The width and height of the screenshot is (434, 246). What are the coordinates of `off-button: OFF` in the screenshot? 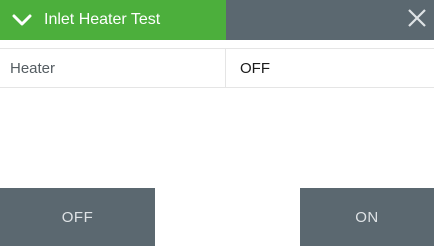 It's located at (77, 217).